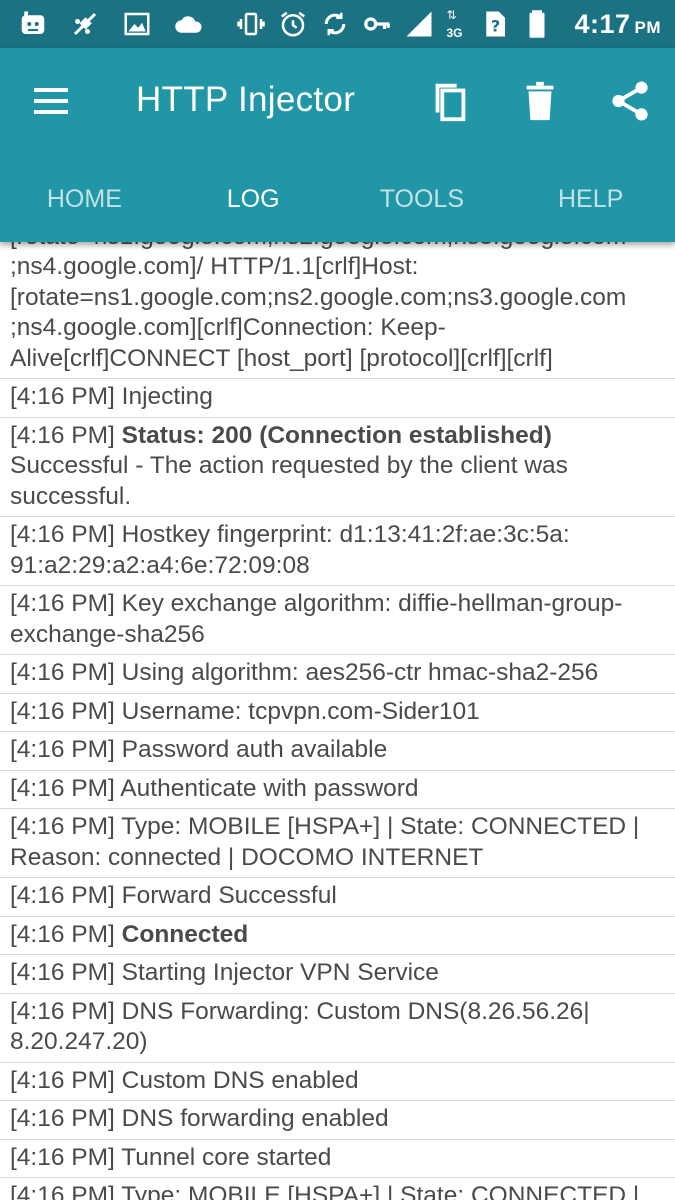  Describe the element at coordinates (377, 24) in the screenshot. I see `vpn-key-icon` at that location.